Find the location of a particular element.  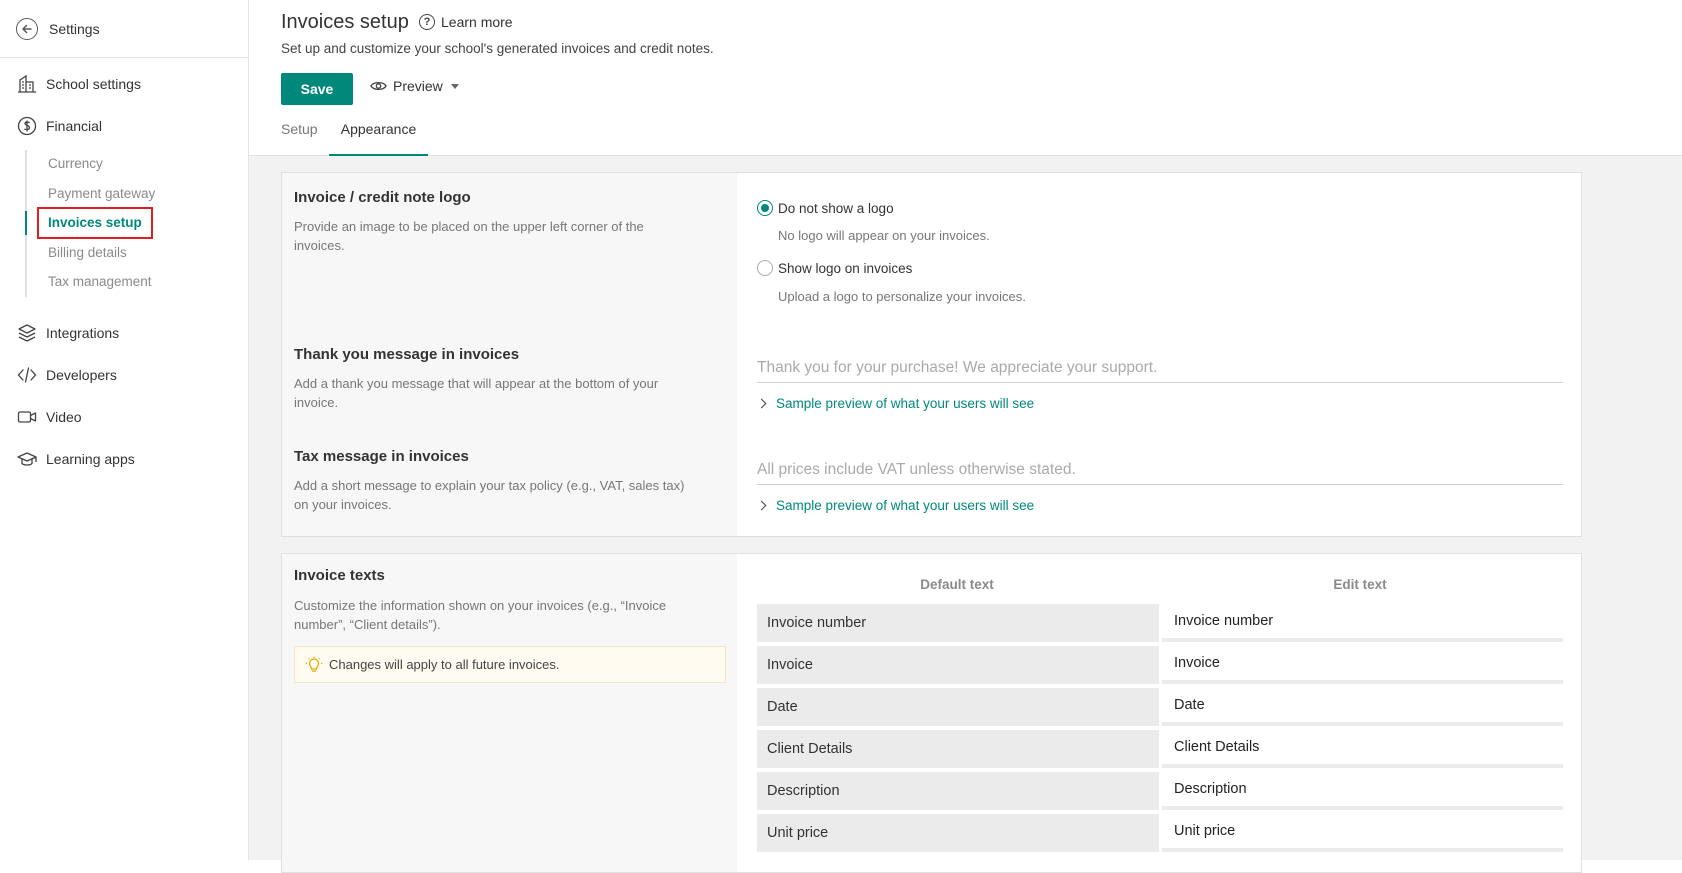

sidebar-item-label: Developers is located at coordinates (81, 375).